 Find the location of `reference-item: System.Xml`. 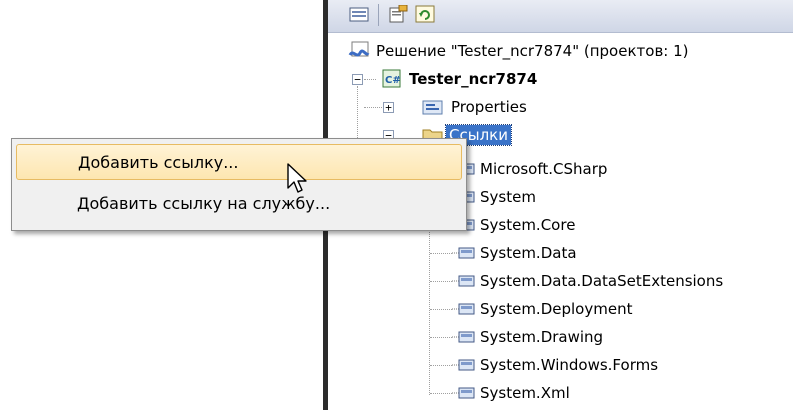

reference-item: System.Xml is located at coordinates (511, 393).